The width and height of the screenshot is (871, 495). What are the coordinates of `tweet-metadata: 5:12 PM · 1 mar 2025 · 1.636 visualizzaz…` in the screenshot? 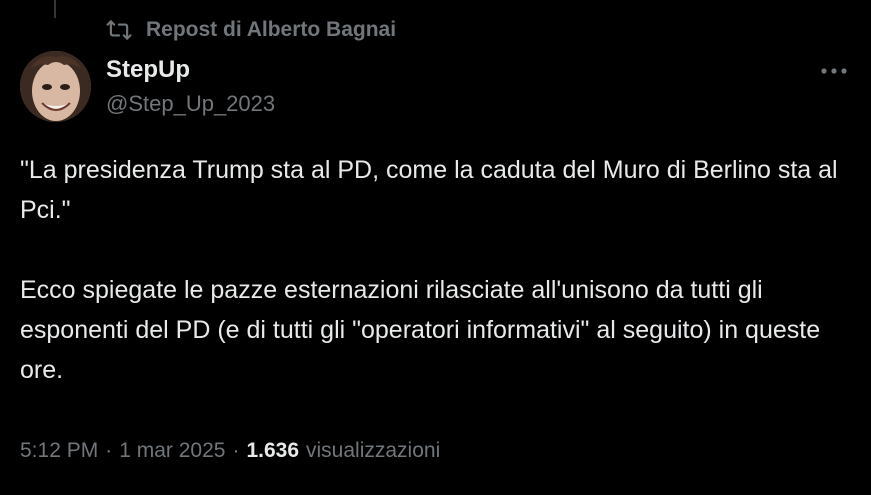 It's located at (230, 451).